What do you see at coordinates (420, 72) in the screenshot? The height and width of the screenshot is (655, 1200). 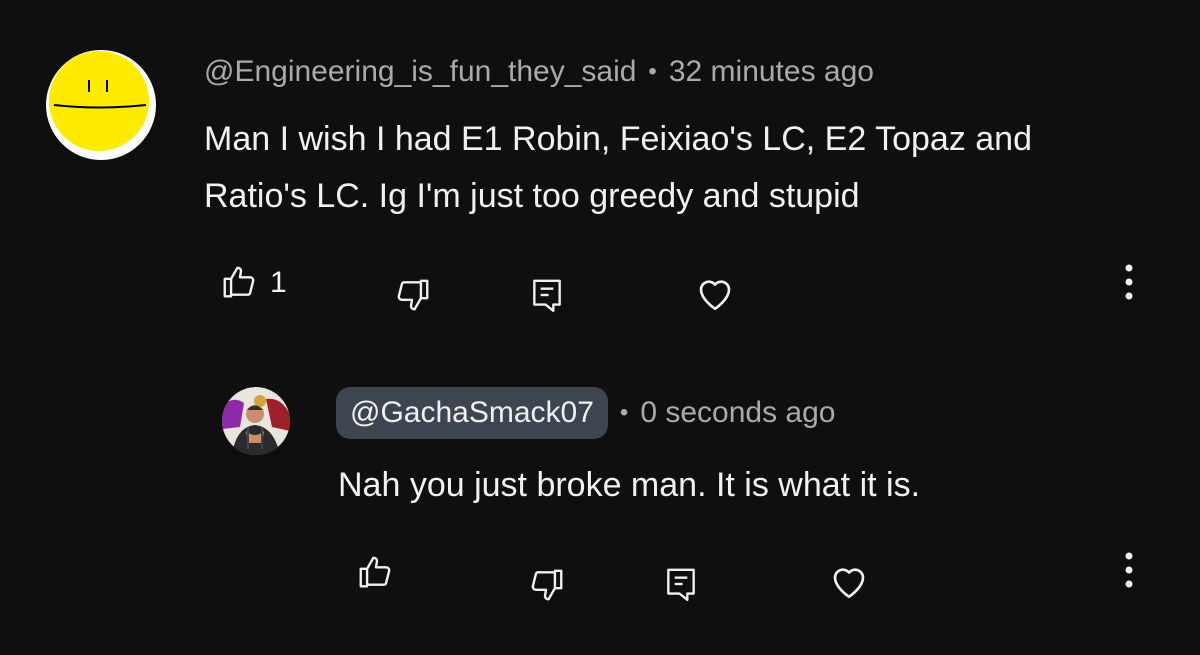 I see `author-handle: @Engineering_is_fun_they_said` at bounding box center [420, 72].